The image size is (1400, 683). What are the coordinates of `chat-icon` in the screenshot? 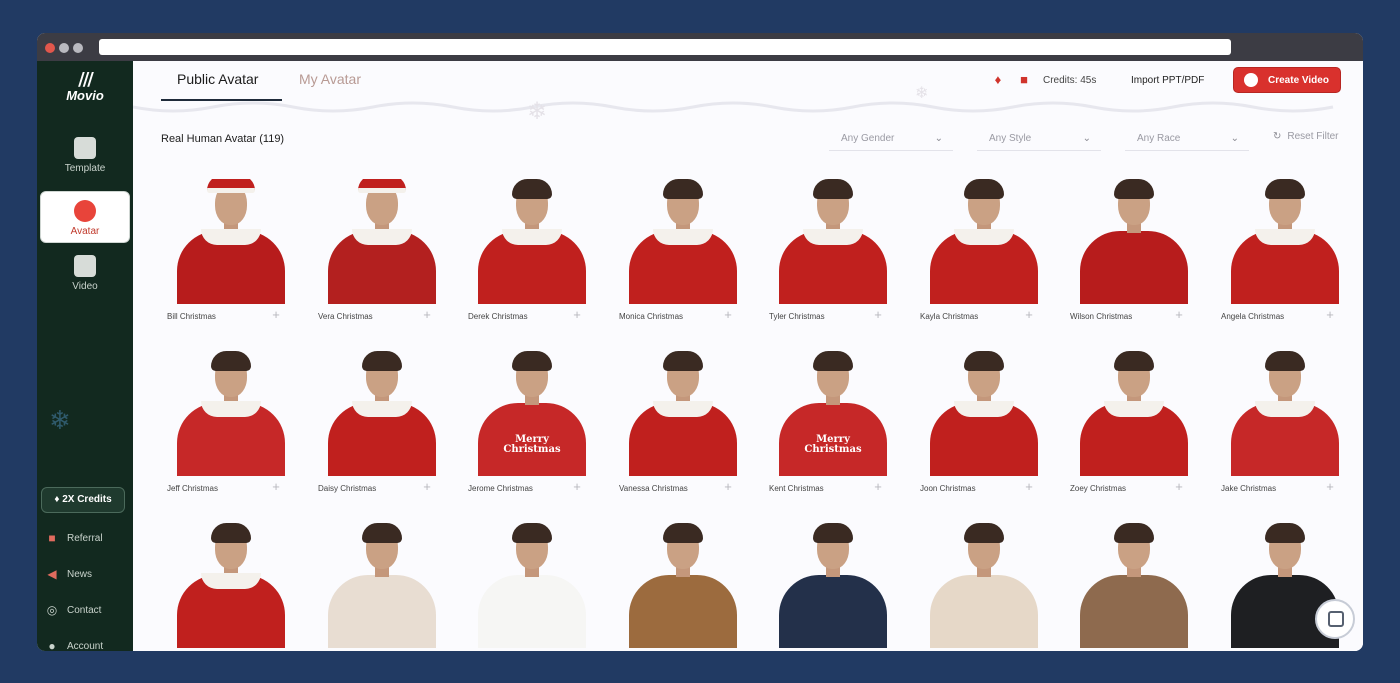 It's located at (1336, 619).